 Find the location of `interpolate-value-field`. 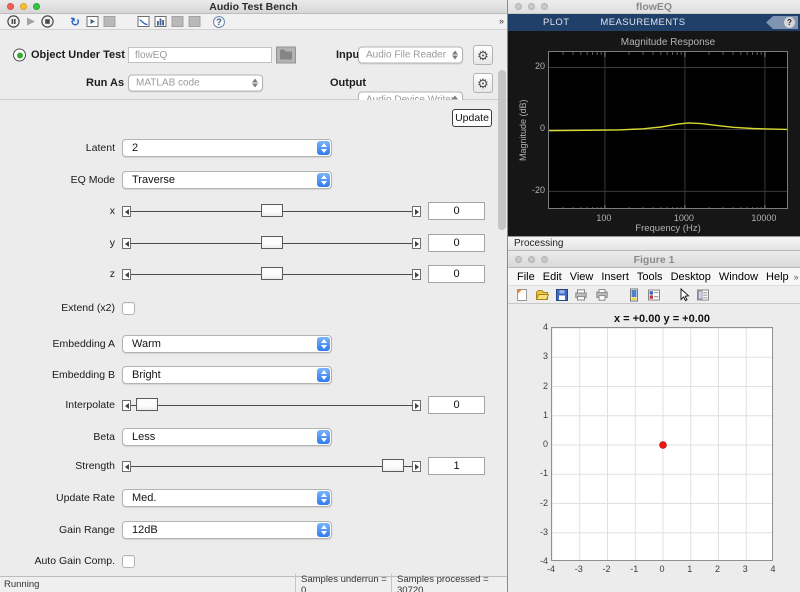

interpolate-value-field is located at coordinates (456, 405).